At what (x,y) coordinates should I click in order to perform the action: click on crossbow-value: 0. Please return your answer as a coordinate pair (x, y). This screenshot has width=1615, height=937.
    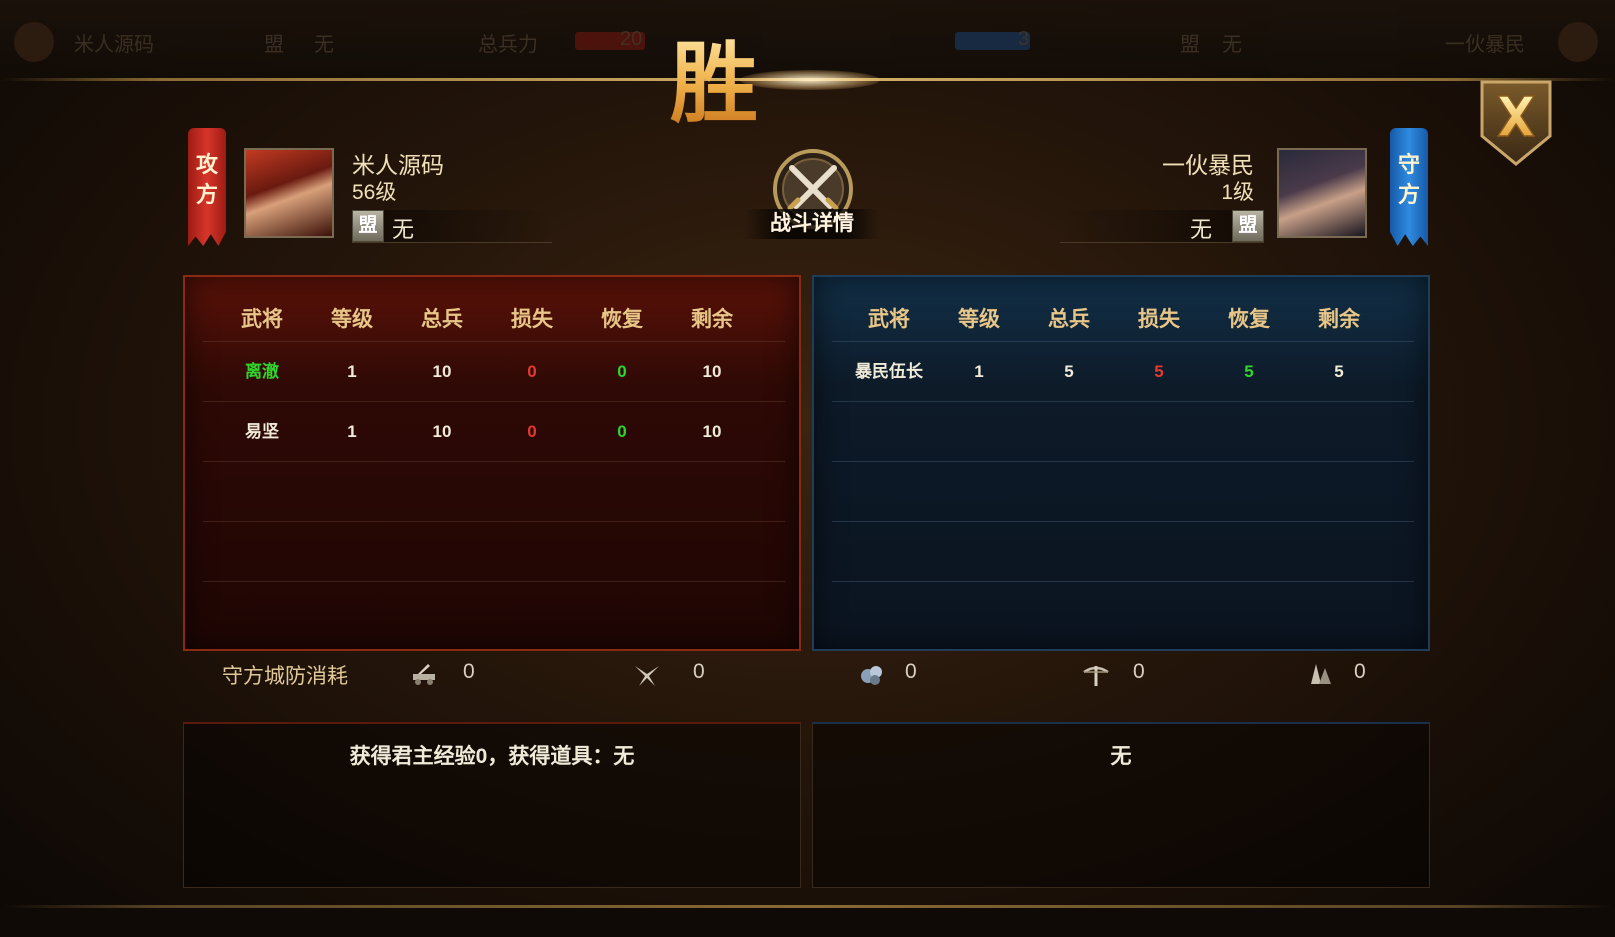
    Looking at the image, I should click on (1139, 671).